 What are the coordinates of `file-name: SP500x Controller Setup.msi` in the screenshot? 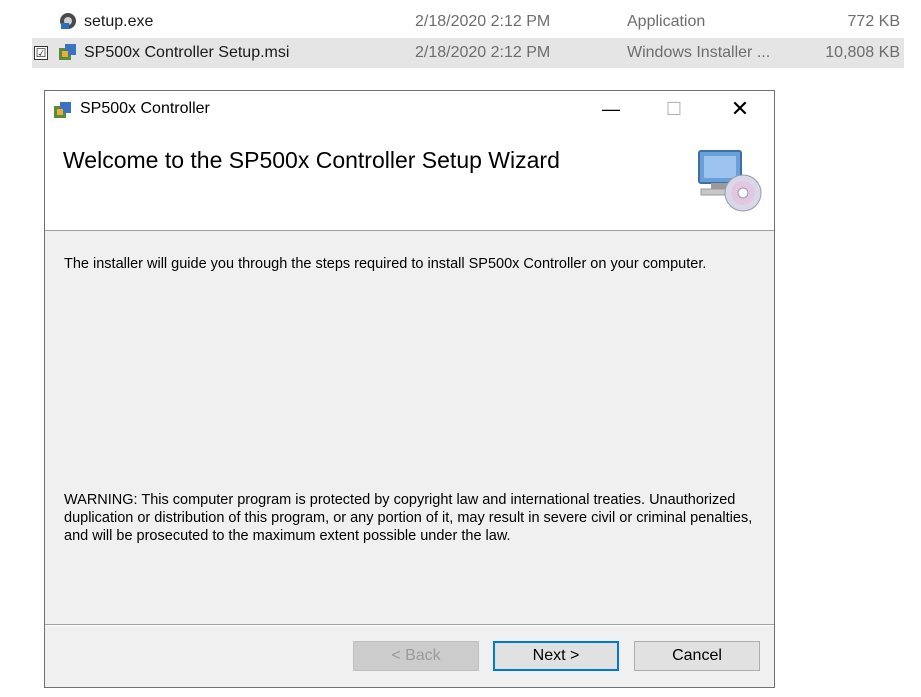 It's located at (187, 52).